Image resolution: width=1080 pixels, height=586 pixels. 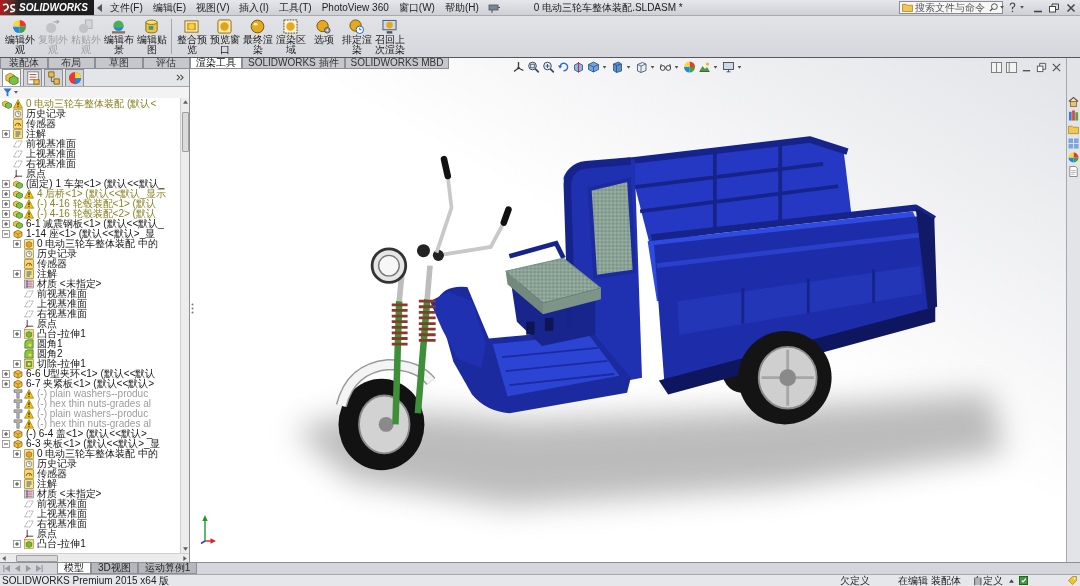 What do you see at coordinates (389, 37) in the screenshot?
I see `ribbon-button: 召回上次渲染` at bounding box center [389, 37].